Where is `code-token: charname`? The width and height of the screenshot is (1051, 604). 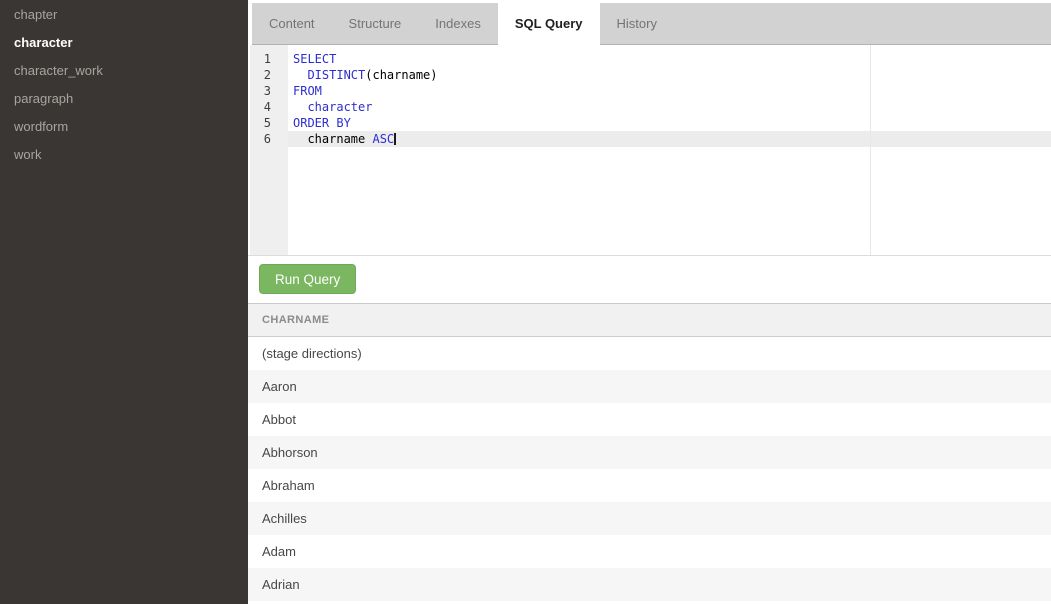 code-token: charname is located at coordinates (340, 139).